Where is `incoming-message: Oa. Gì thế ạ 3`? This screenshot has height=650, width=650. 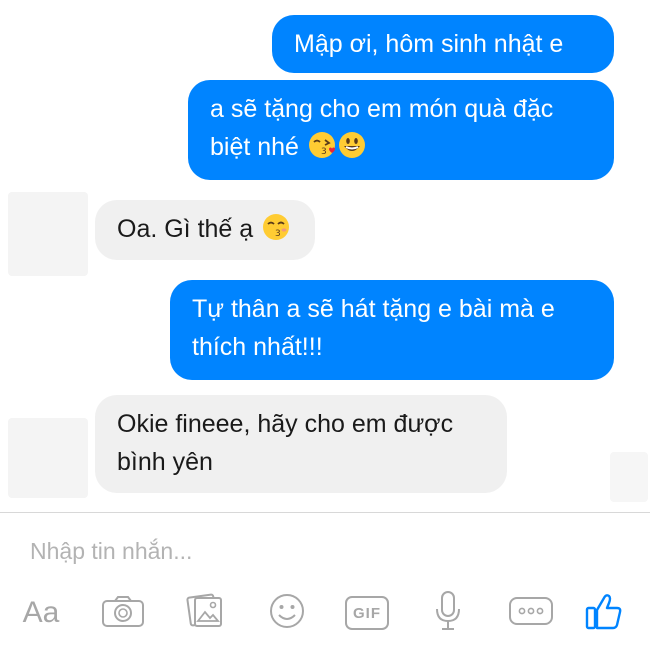
incoming-message: Oa. Gì thế ạ 3 is located at coordinates (205, 230).